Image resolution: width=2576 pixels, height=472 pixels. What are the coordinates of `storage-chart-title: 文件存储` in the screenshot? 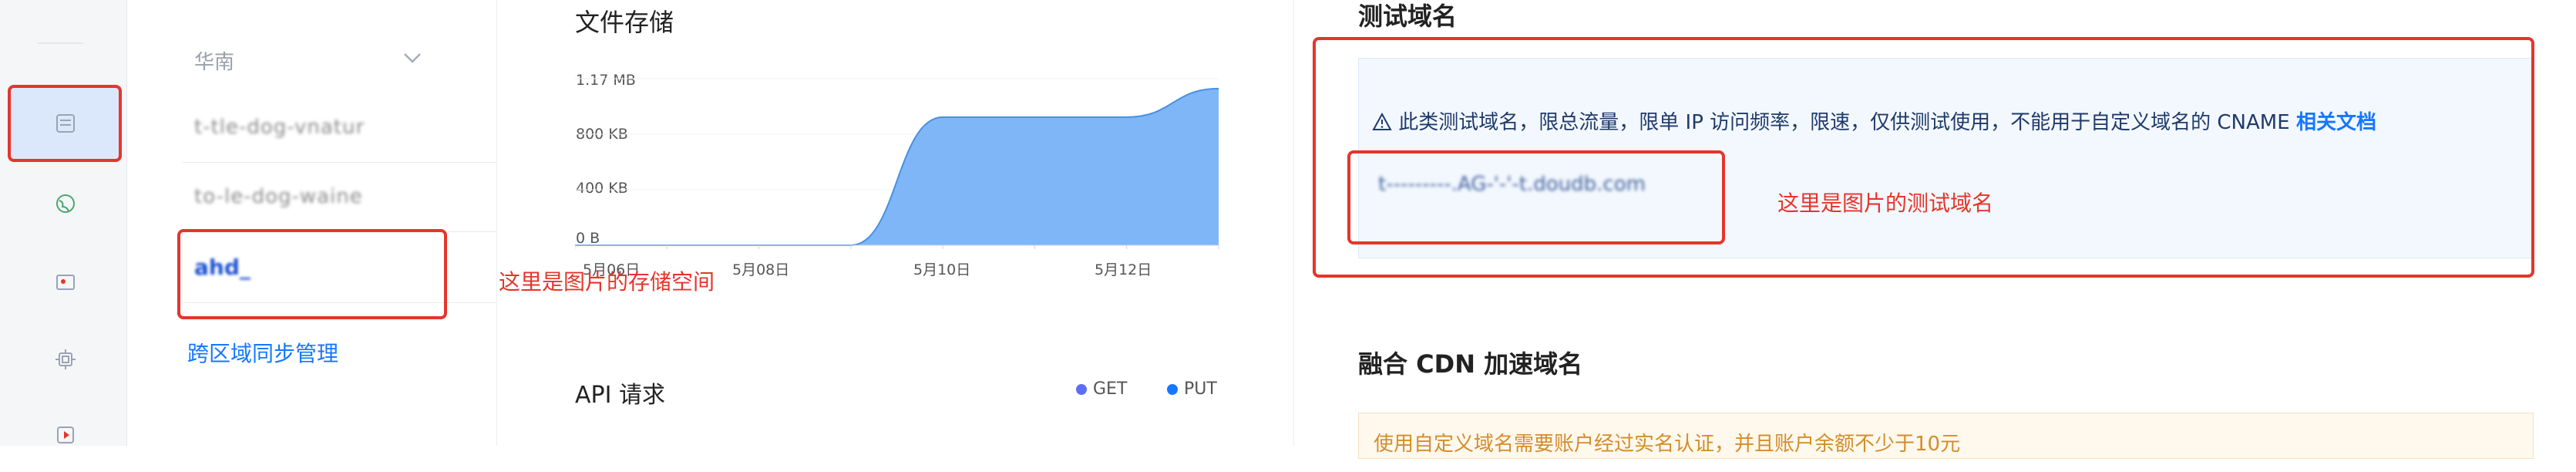 It's located at (624, 23).